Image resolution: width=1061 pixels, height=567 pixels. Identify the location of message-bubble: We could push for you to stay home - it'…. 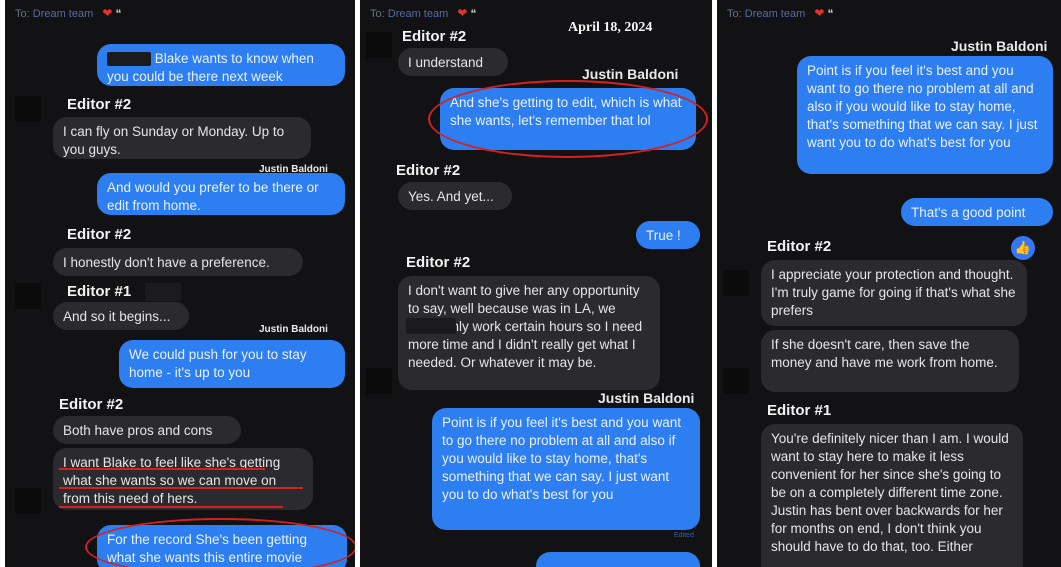
(232, 364).